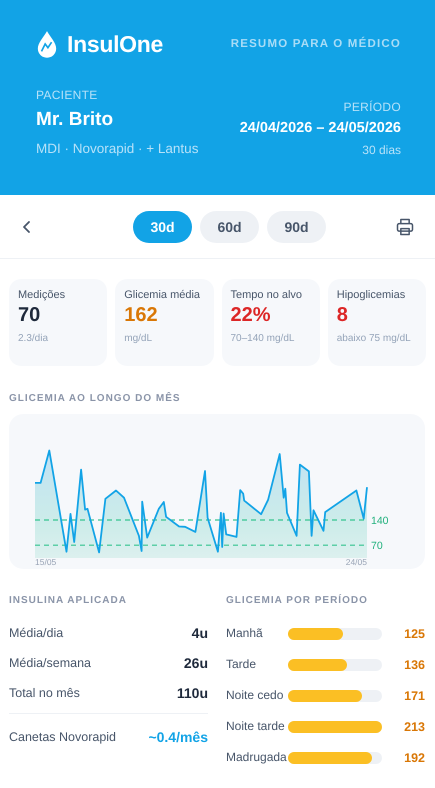 This screenshot has width=435, height=788. I want to click on insulin-label: Média/dia, so click(36, 633).